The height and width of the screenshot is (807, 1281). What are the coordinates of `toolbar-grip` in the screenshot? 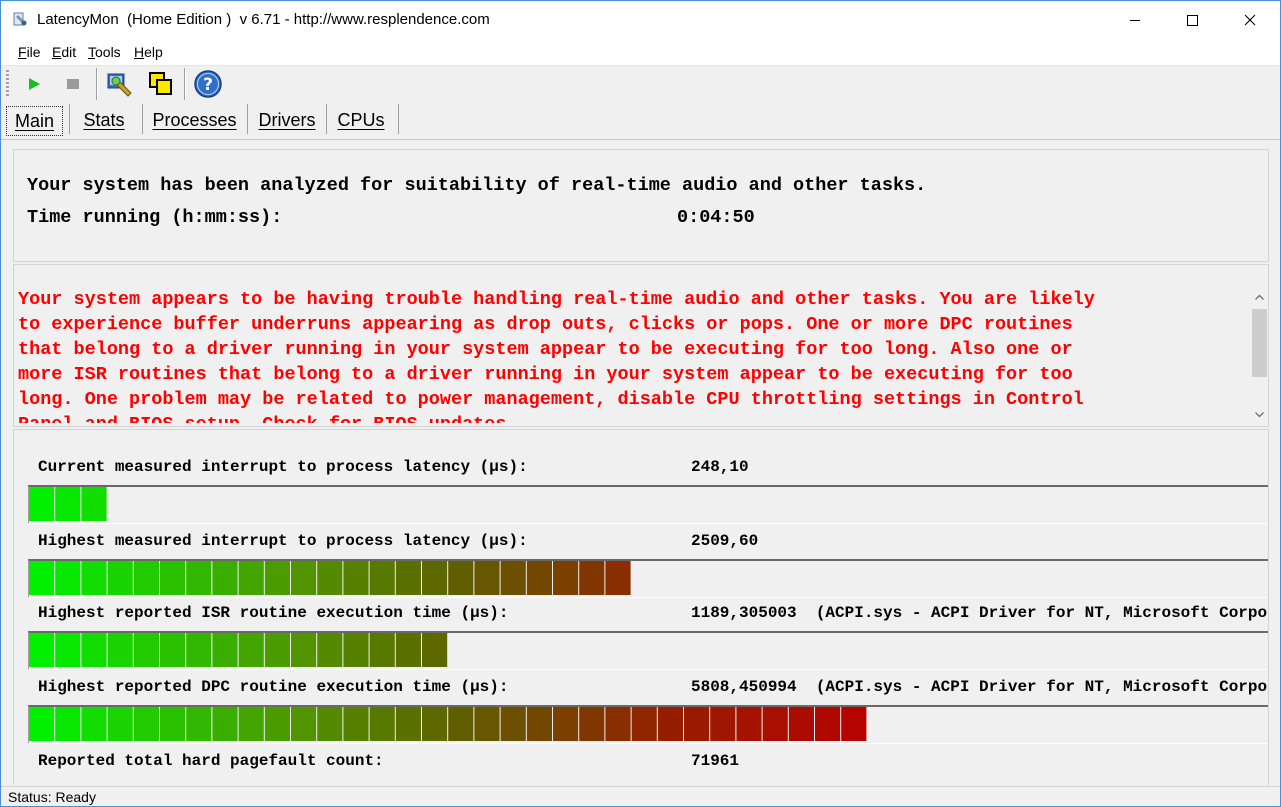 It's located at (7, 84).